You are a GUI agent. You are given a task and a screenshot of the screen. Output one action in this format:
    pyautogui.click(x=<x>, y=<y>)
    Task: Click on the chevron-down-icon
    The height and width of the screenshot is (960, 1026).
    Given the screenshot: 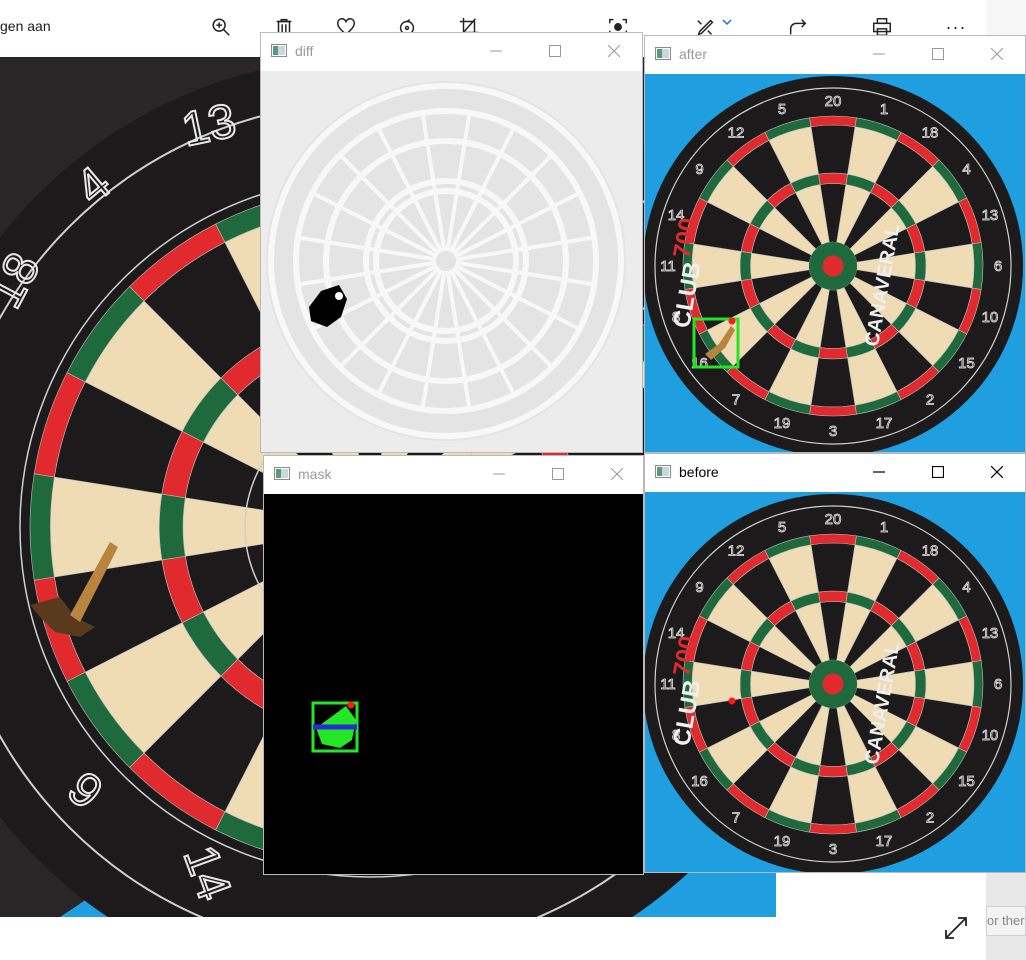 What is the action you would take?
    pyautogui.click(x=727, y=22)
    